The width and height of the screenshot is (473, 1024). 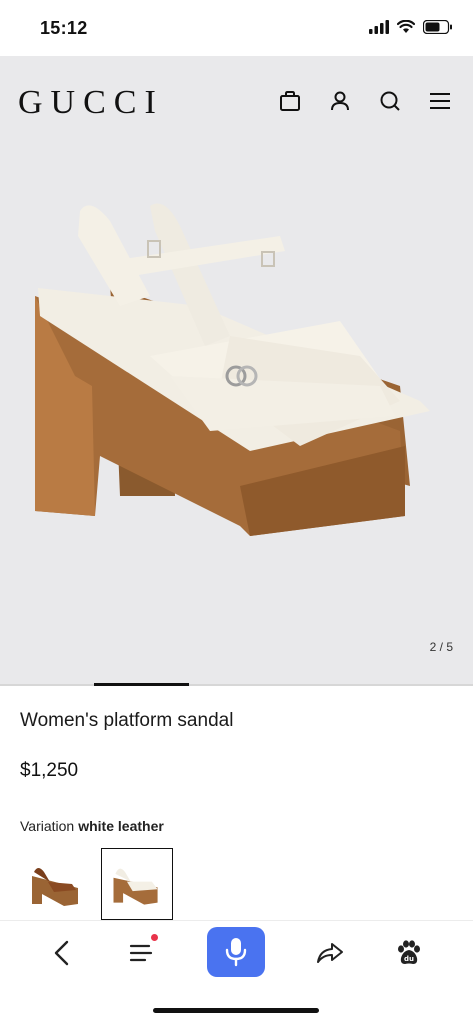 I want to click on tabs-menu-button, so click(x=142, y=953).